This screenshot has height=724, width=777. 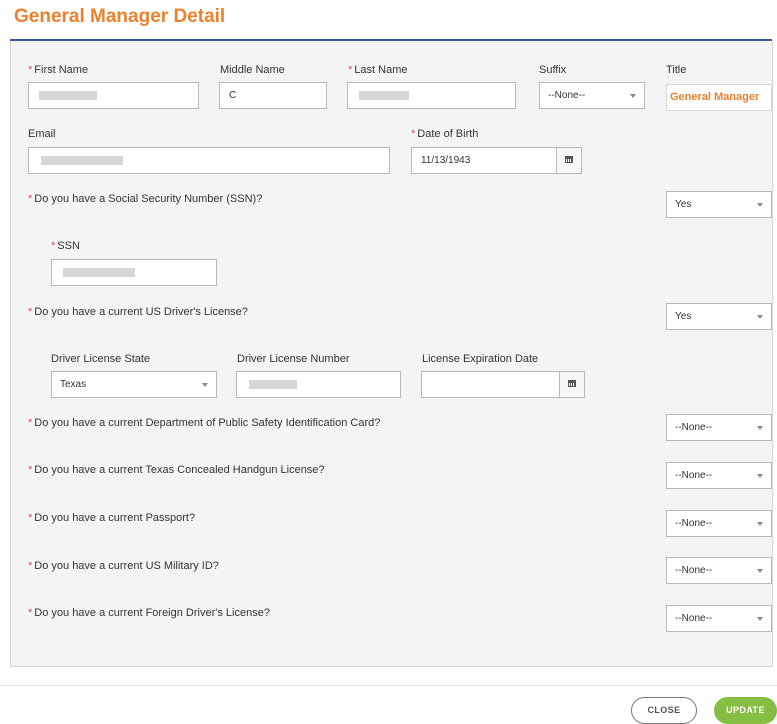 I want to click on suffix-select: --None--, so click(x=592, y=95).